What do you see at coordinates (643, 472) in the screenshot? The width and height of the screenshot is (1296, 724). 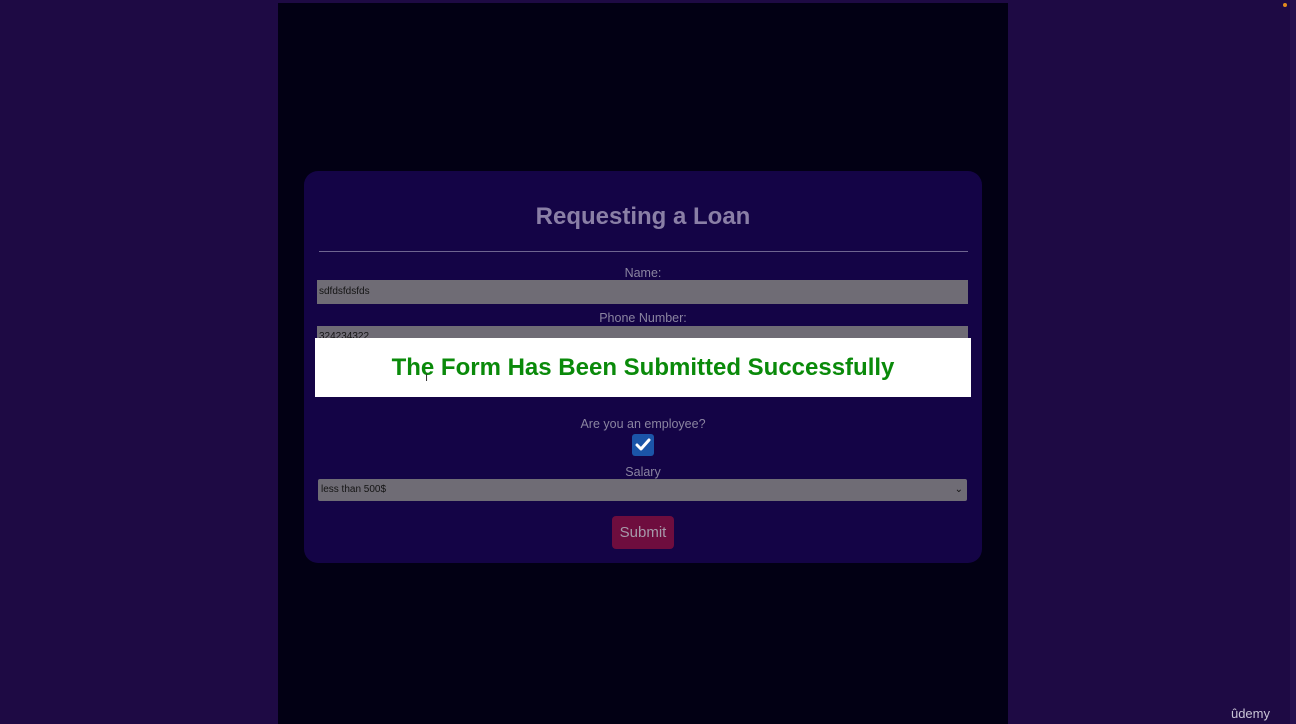 I see `salary-label: Salary` at bounding box center [643, 472].